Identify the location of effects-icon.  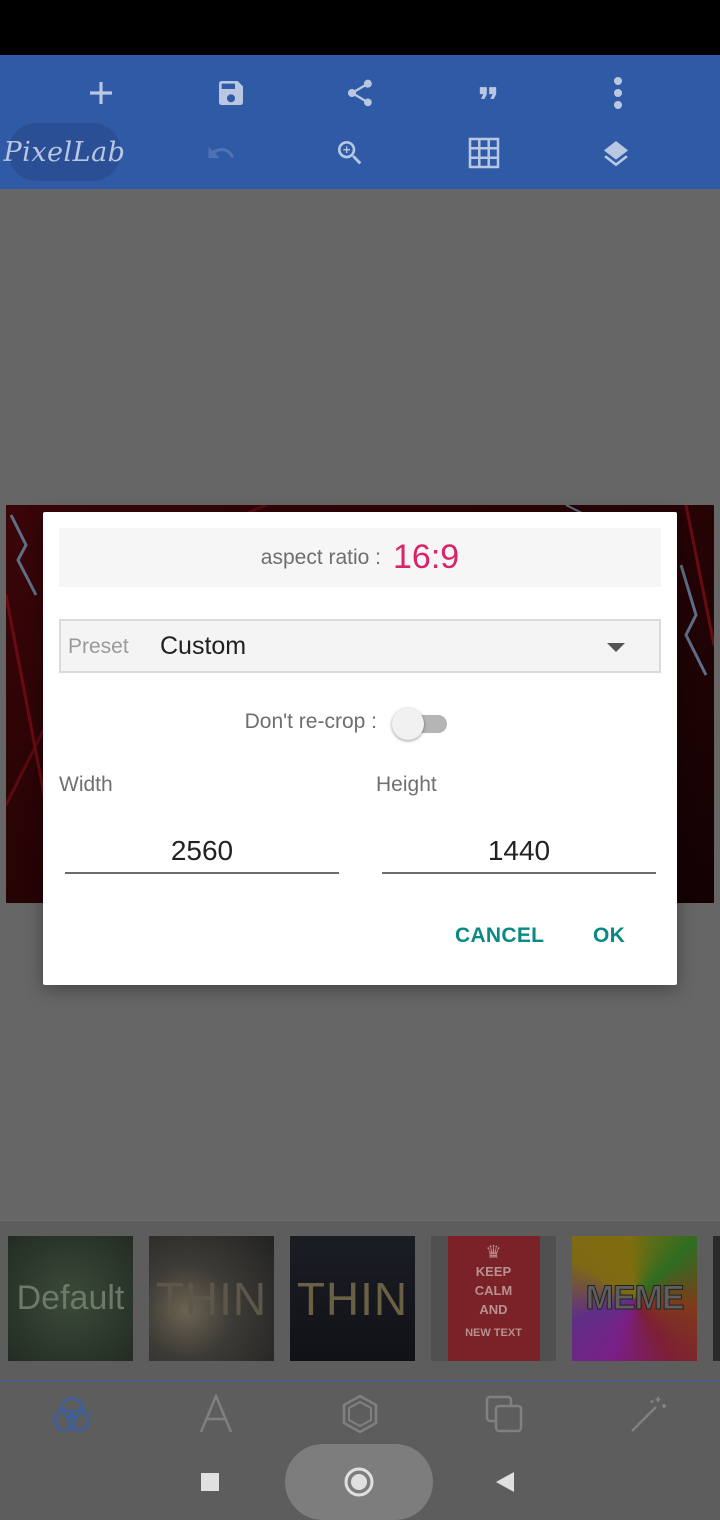
(648, 1414).